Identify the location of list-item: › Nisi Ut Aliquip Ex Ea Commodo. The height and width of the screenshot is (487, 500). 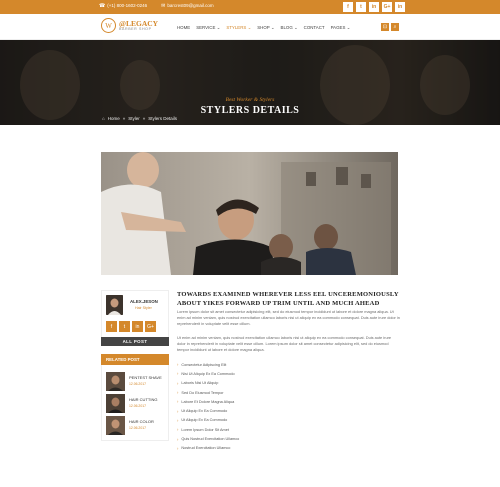
(206, 374).